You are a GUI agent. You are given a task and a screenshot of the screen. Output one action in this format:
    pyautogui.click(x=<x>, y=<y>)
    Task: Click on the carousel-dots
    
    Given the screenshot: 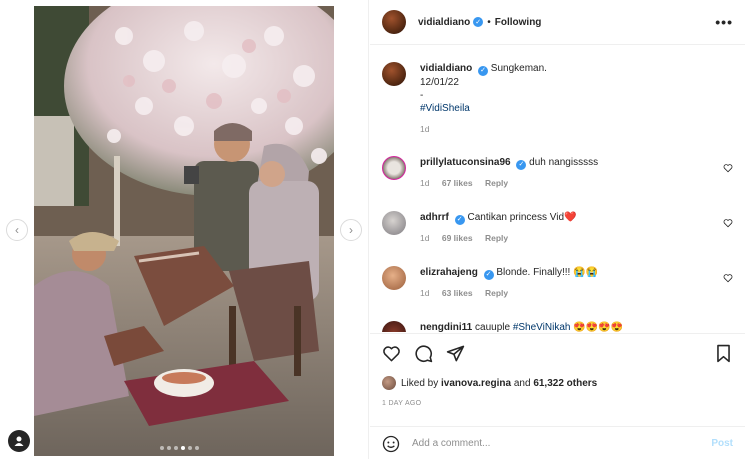 What is the action you would take?
    pyautogui.click(x=179, y=448)
    